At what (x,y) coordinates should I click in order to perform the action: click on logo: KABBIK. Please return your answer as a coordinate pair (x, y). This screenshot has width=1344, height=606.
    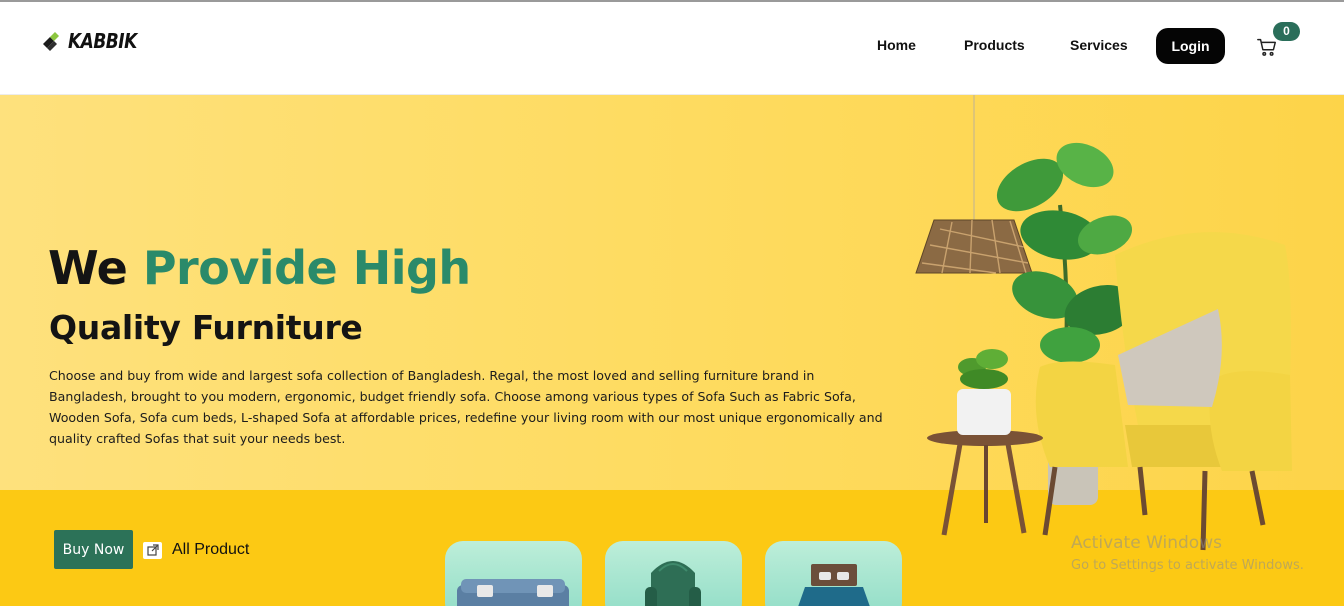
    Looking at the image, I should click on (88, 42).